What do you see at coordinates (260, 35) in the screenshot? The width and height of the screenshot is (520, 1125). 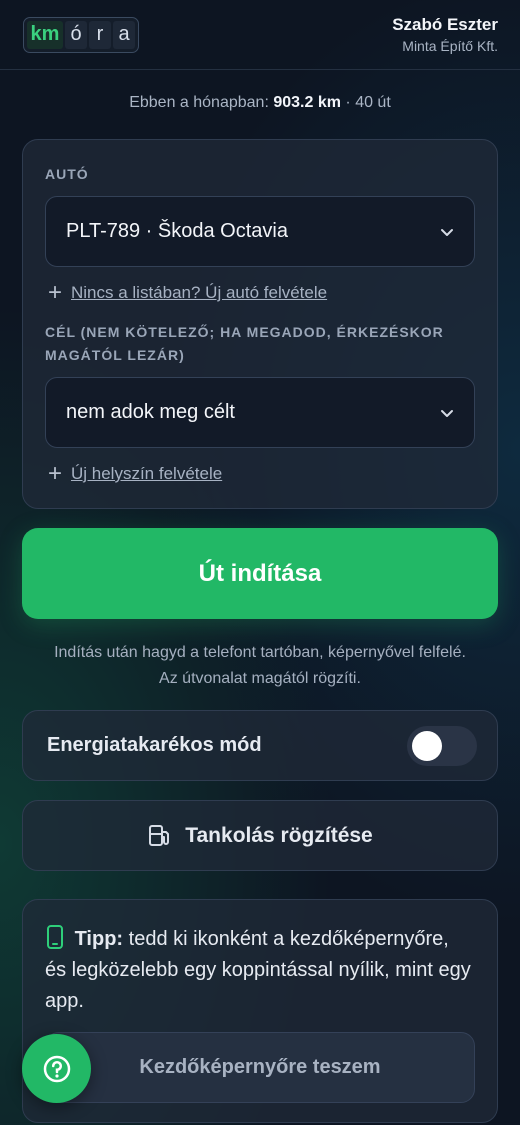 I see `app-header: km ó r a Szabó Eszter Minta Építő Kft.` at bounding box center [260, 35].